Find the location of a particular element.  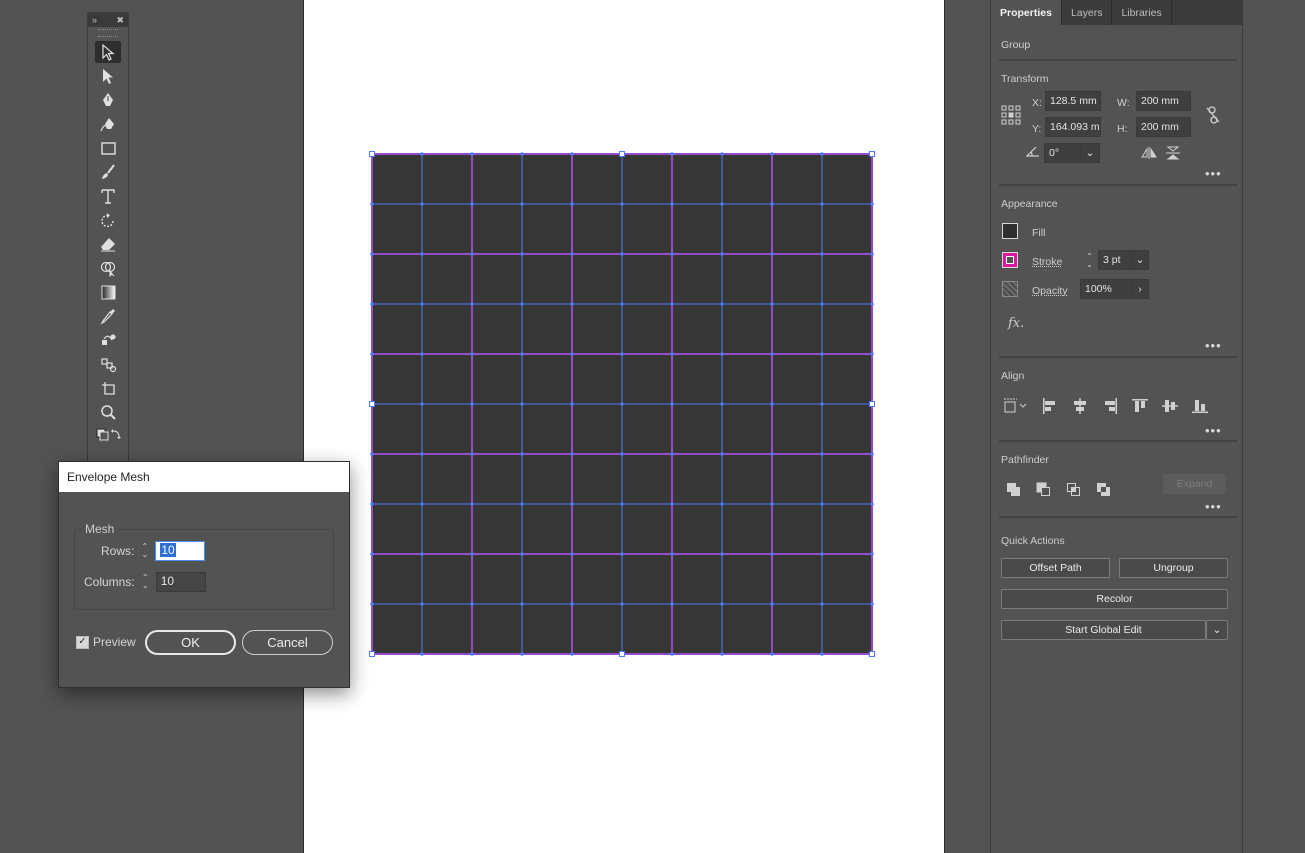

align-vertical-center-icon is located at coordinates (1170, 406).